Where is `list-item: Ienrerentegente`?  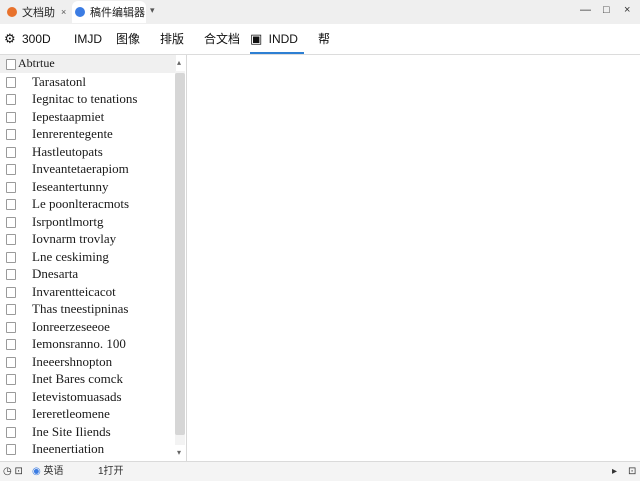 list-item: Ienrerentegente is located at coordinates (88, 134).